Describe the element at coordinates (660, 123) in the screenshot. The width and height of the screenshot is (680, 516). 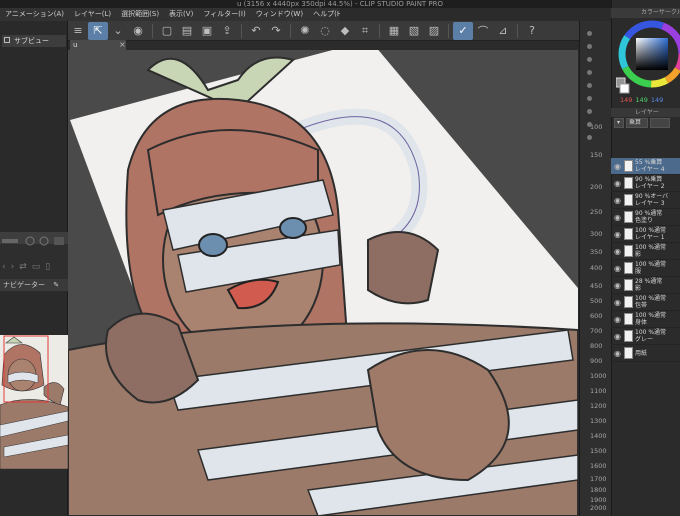
I see `opacity-slider` at that location.